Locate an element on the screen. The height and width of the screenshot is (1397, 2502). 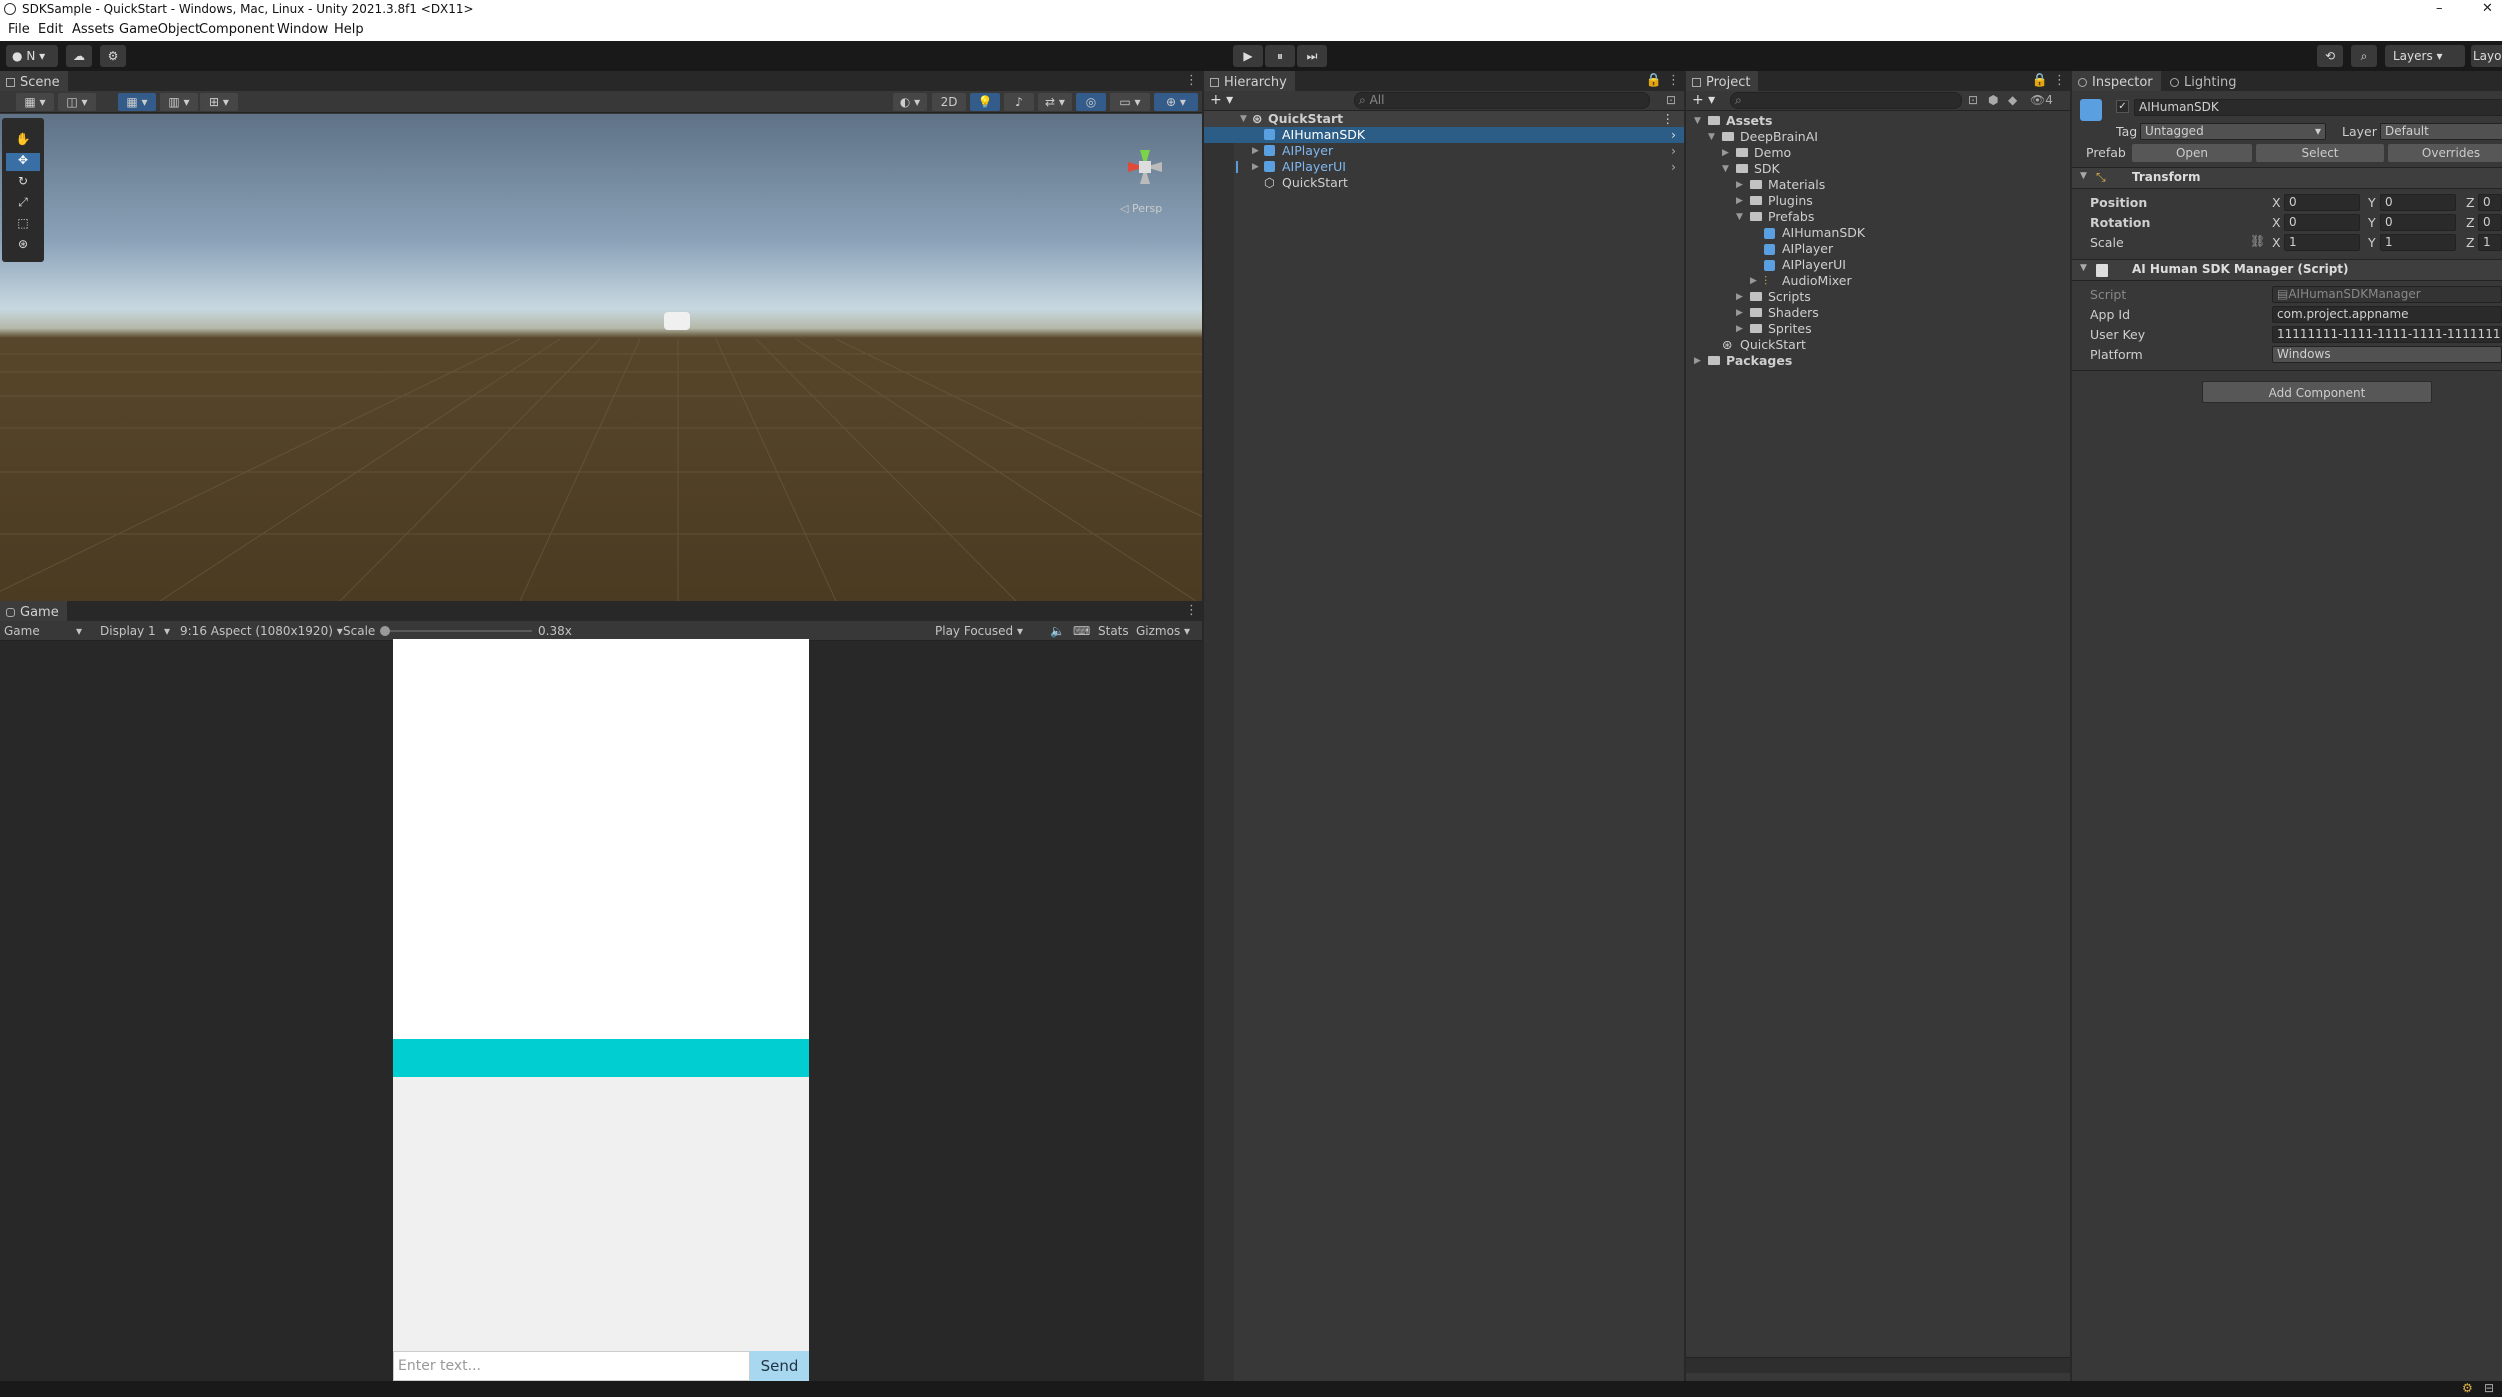
appid-field: com.project.appname is located at coordinates (2387, 314).